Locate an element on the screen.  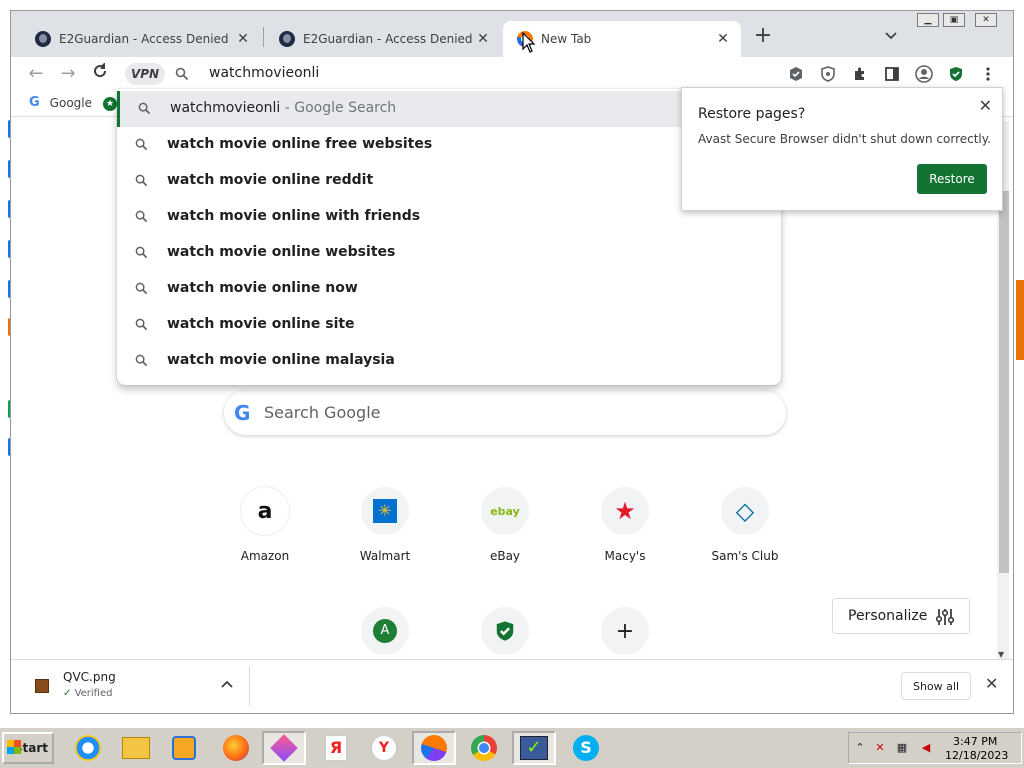
bookmark-label: Google is located at coordinates (70, 102).